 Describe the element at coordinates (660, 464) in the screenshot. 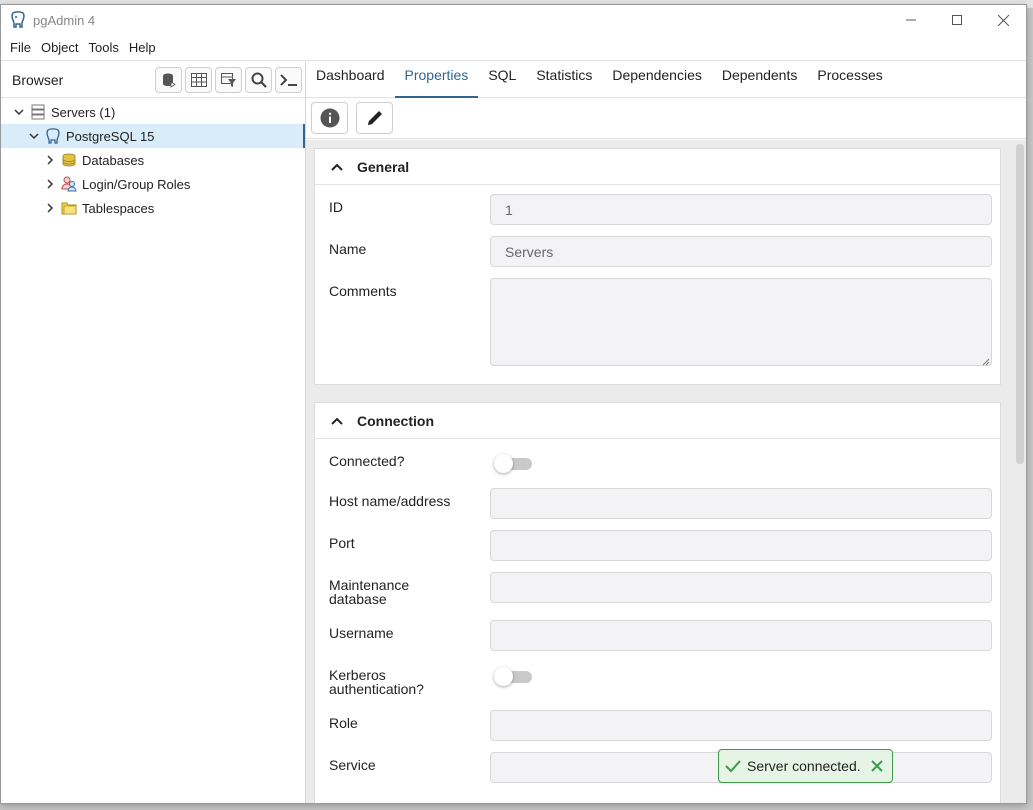

I see `connected-field: Connected?` at that location.